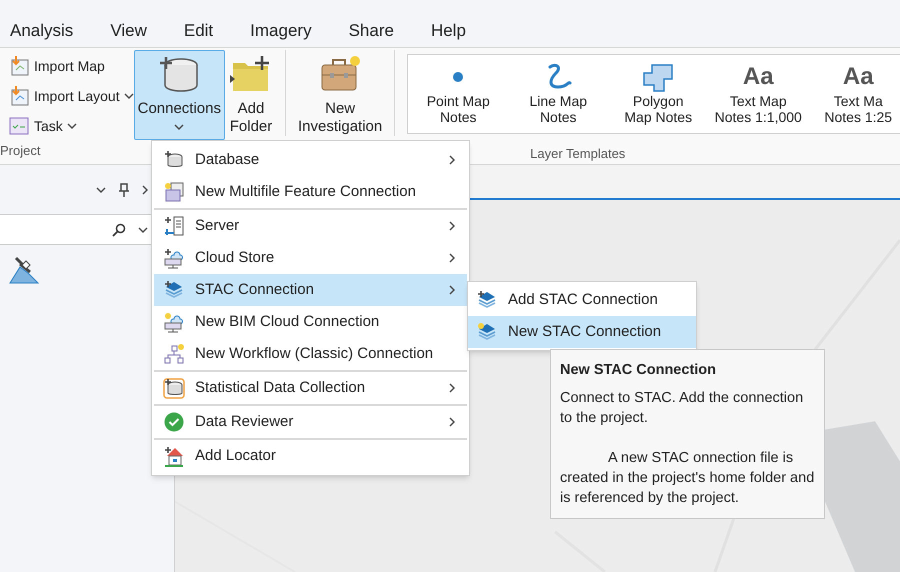 This screenshot has height=572, width=900. I want to click on menu-item: Cloud Store, so click(310, 258).